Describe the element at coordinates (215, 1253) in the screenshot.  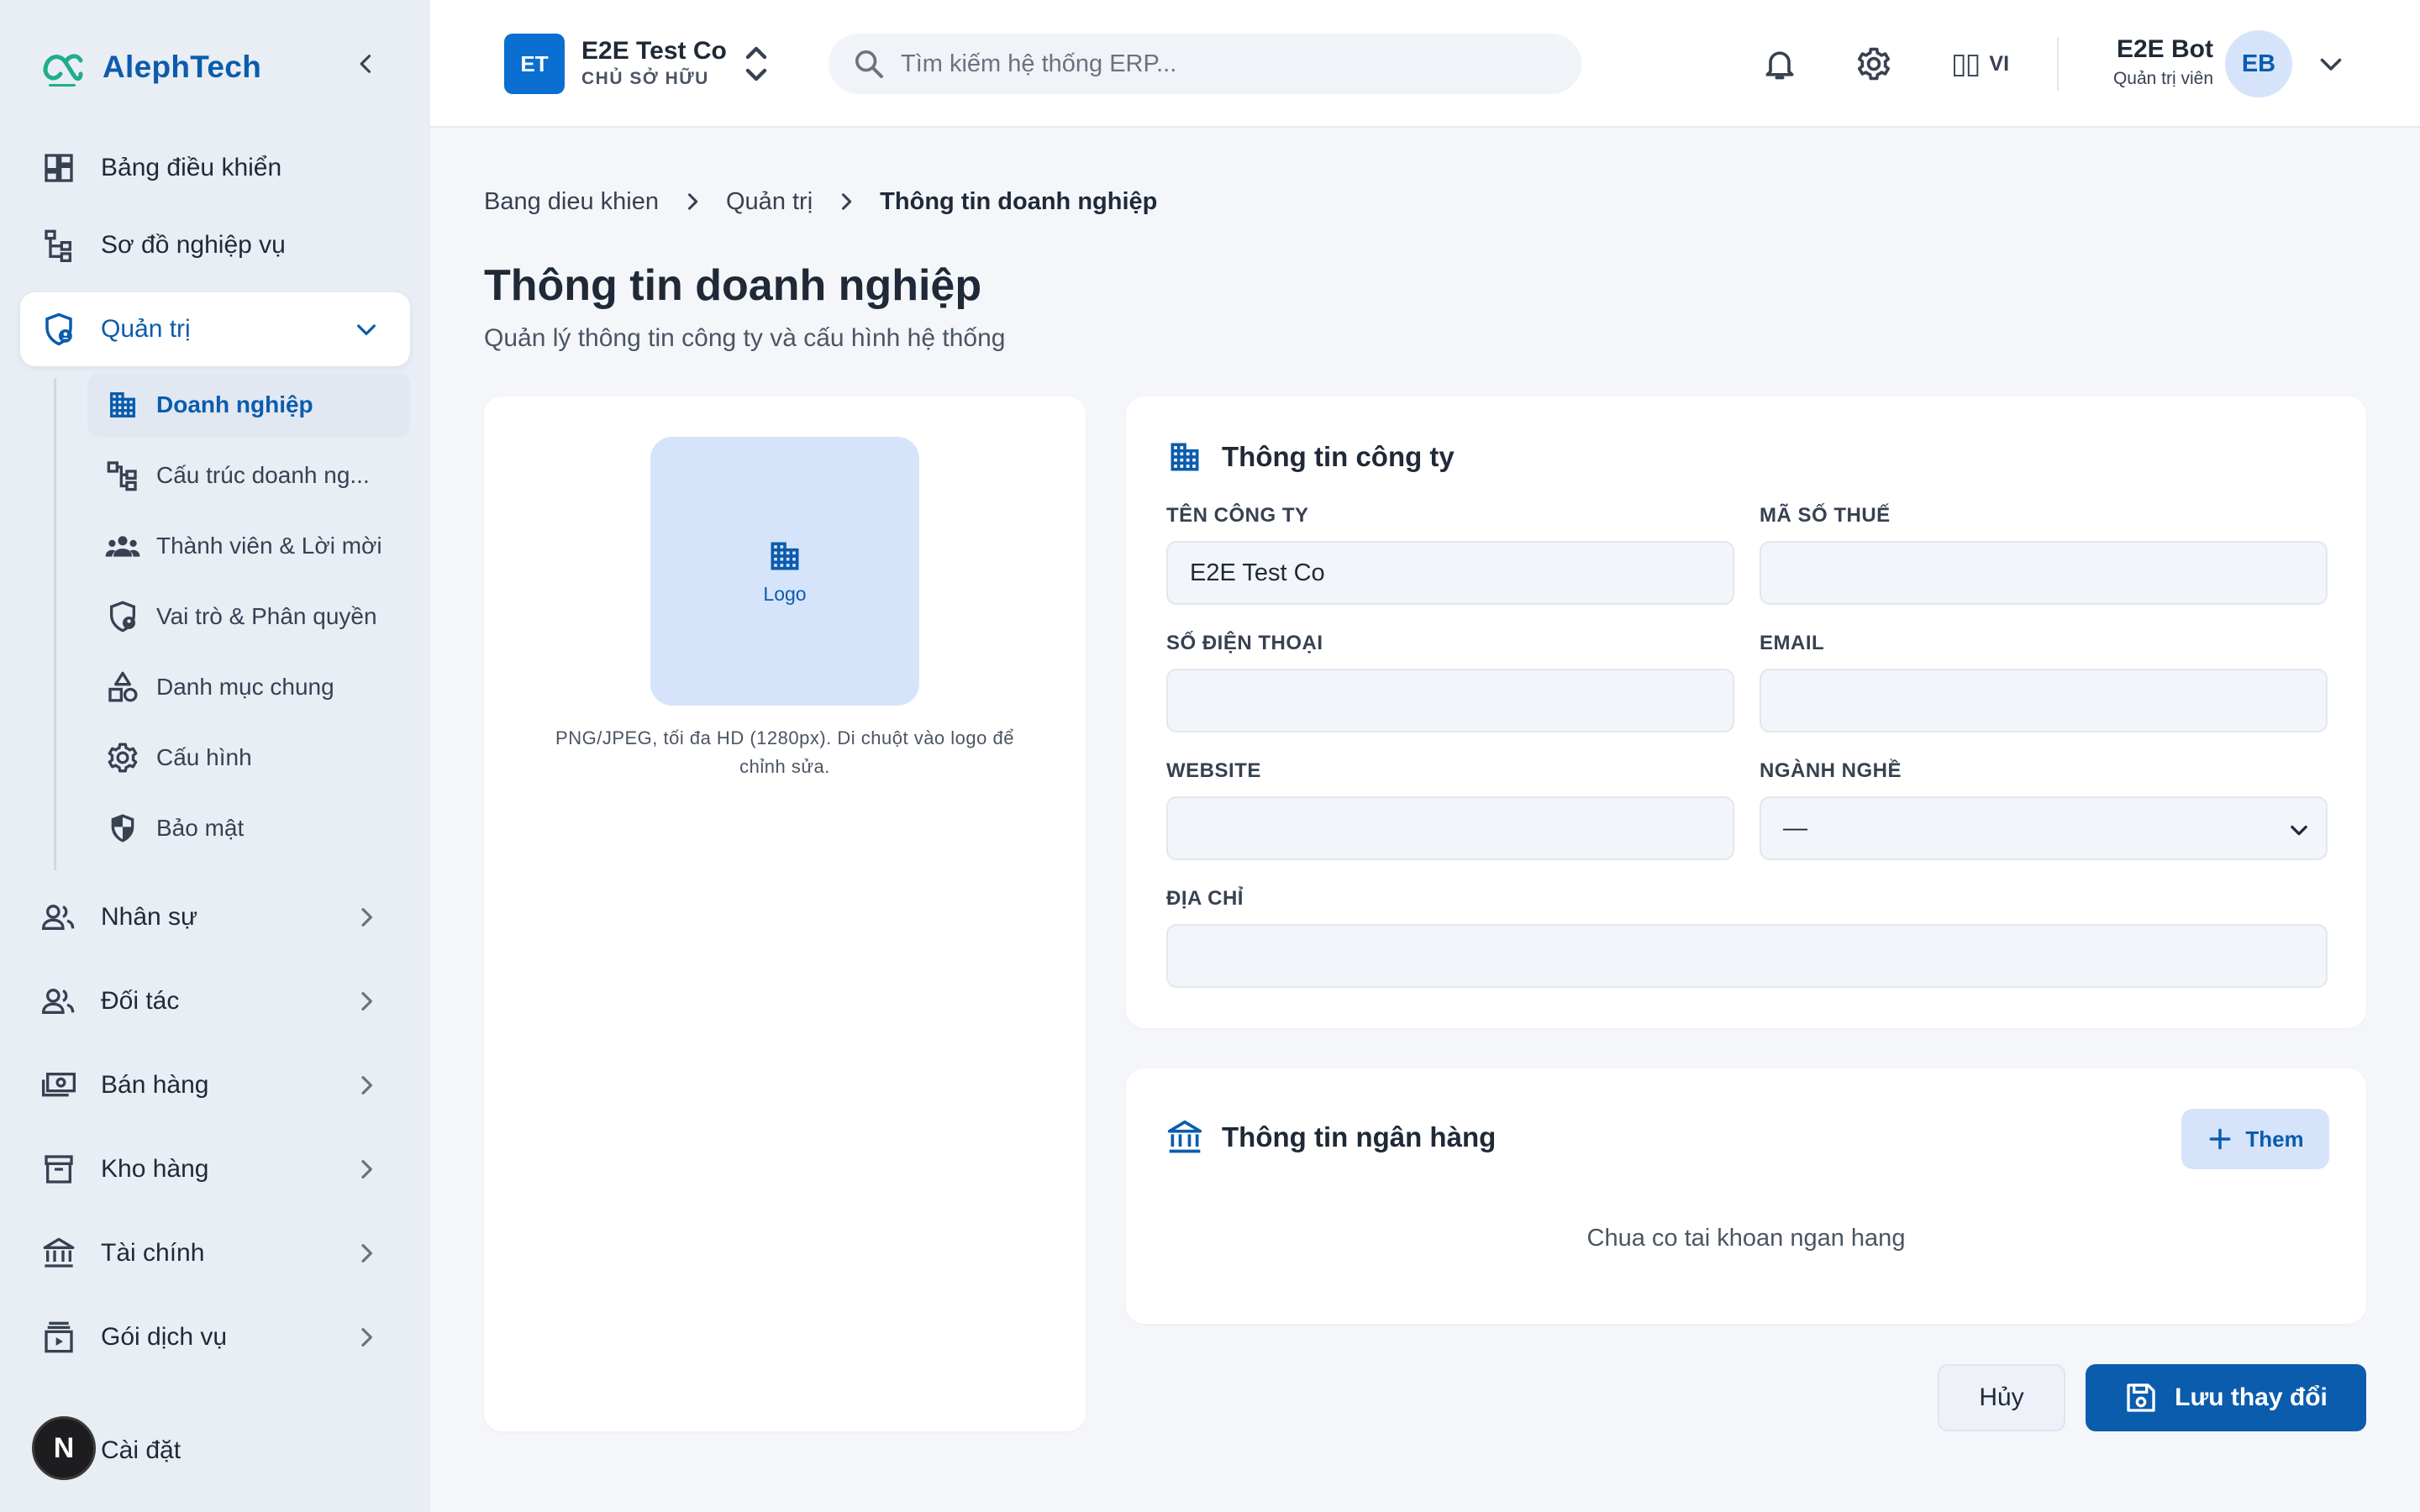
I see `sidebar-item-finance: Tài chính` at that location.